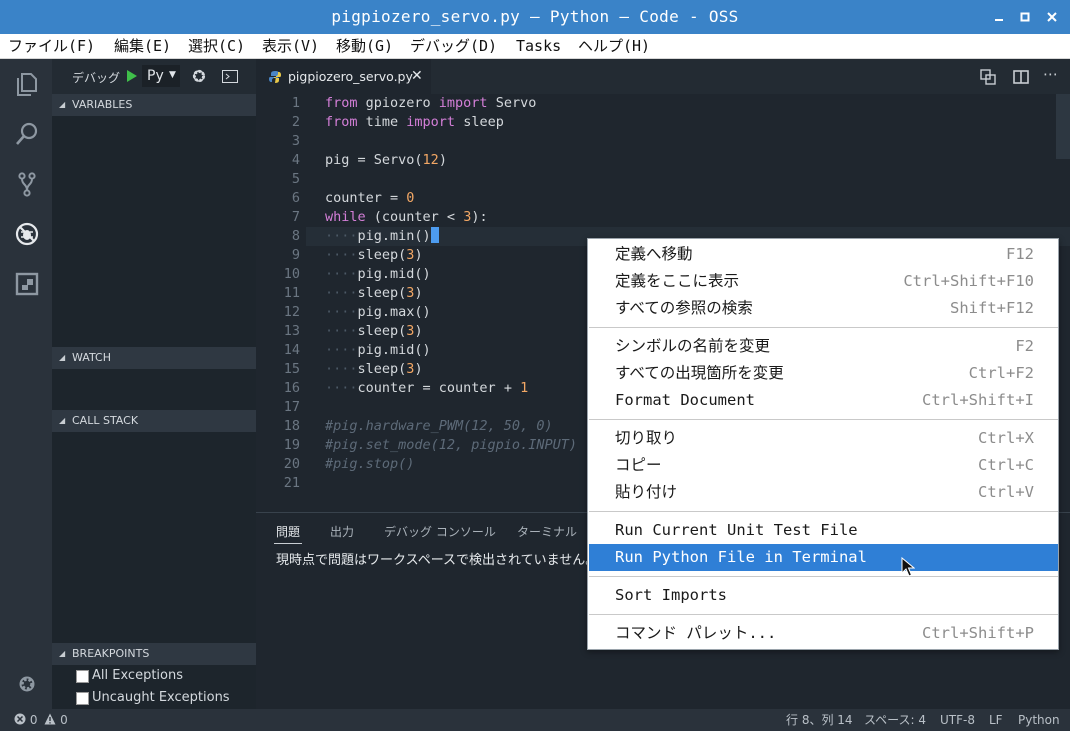 This screenshot has width=1070, height=731. What do you see at coordinates (142, 46) in the screenshot?
I see `menu-edit: 編集(E)` at bounding box center [142, 46].